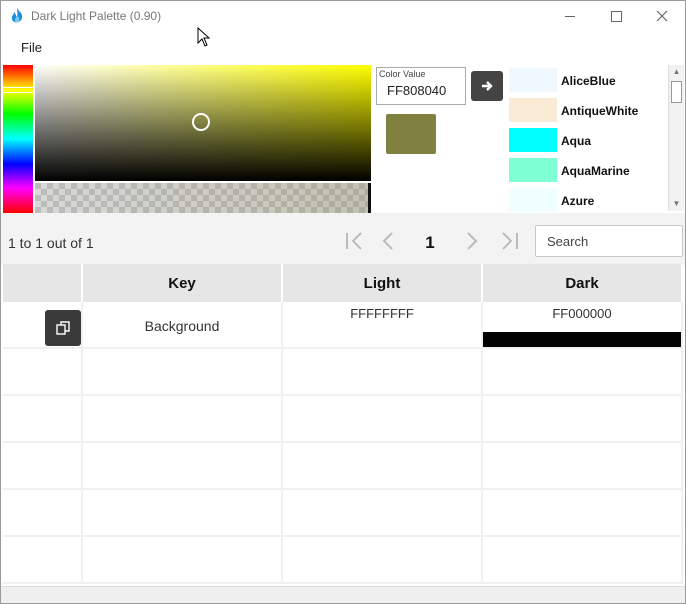  What do you see at coordinates (609, 241) in the screenshot?
I see `search-input: Search` at bounding box center [609, 241].